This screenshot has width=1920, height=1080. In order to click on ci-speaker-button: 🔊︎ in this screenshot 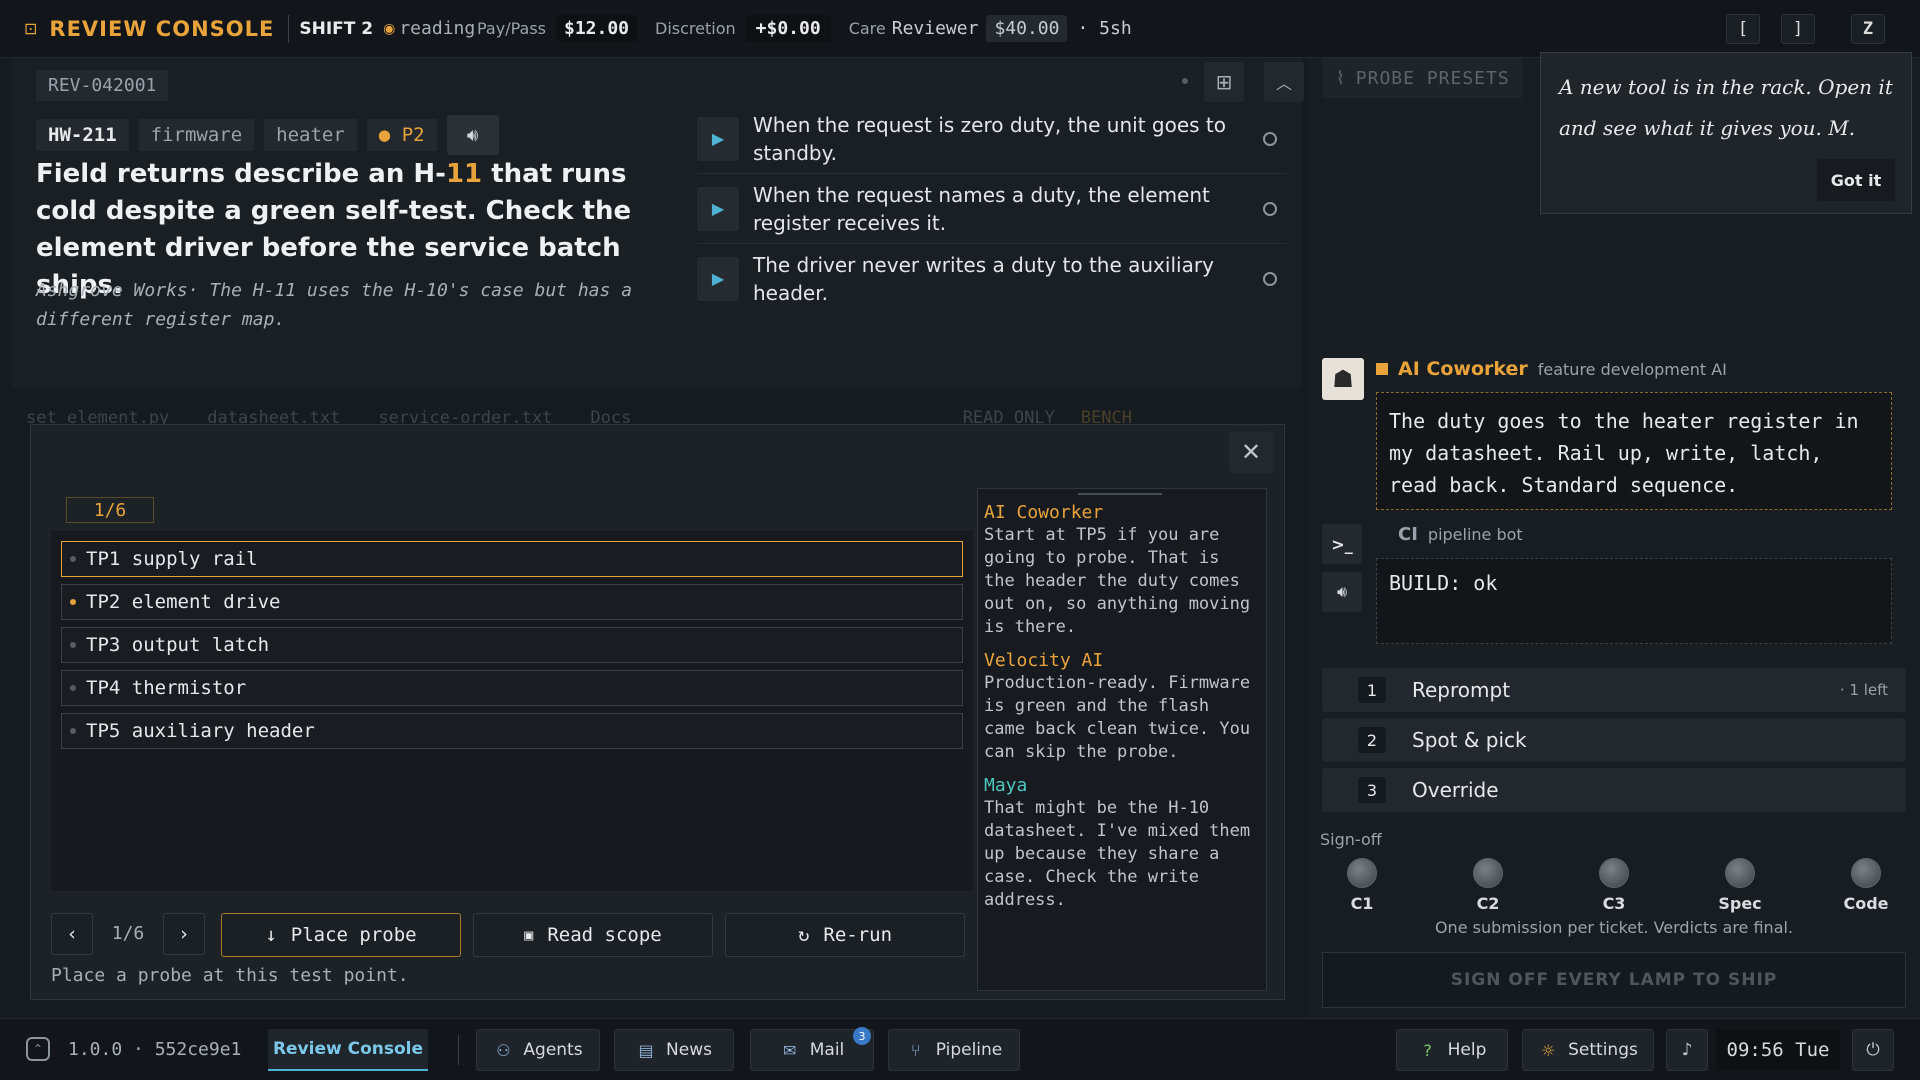, I will do `click(1342, 592)`.